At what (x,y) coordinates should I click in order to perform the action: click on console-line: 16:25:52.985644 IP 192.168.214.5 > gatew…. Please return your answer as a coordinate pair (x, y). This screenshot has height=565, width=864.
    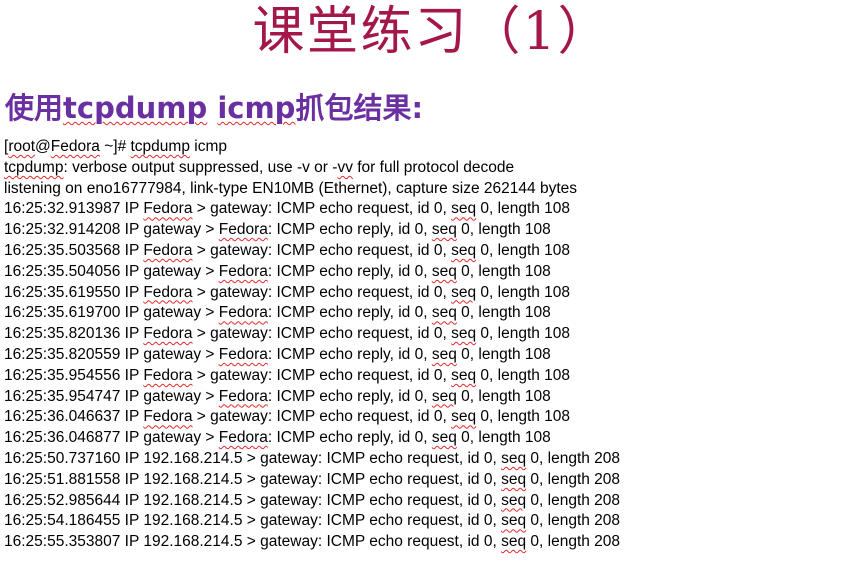
    Looking at the image, I should click on (312, 500).